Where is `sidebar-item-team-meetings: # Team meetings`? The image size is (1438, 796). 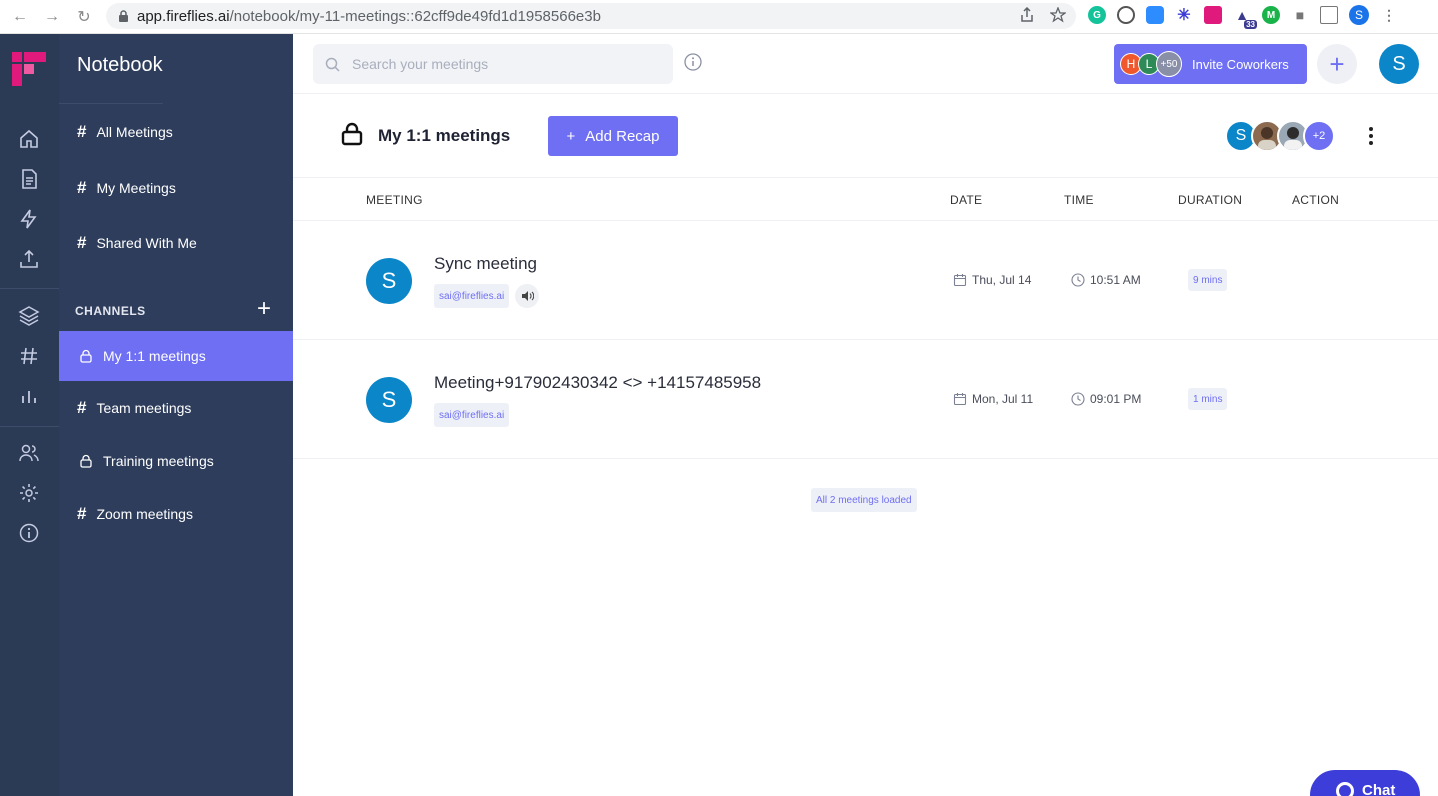 sidebar-item-team-meetings: # Team meetings is located at coordinates (176, 408).